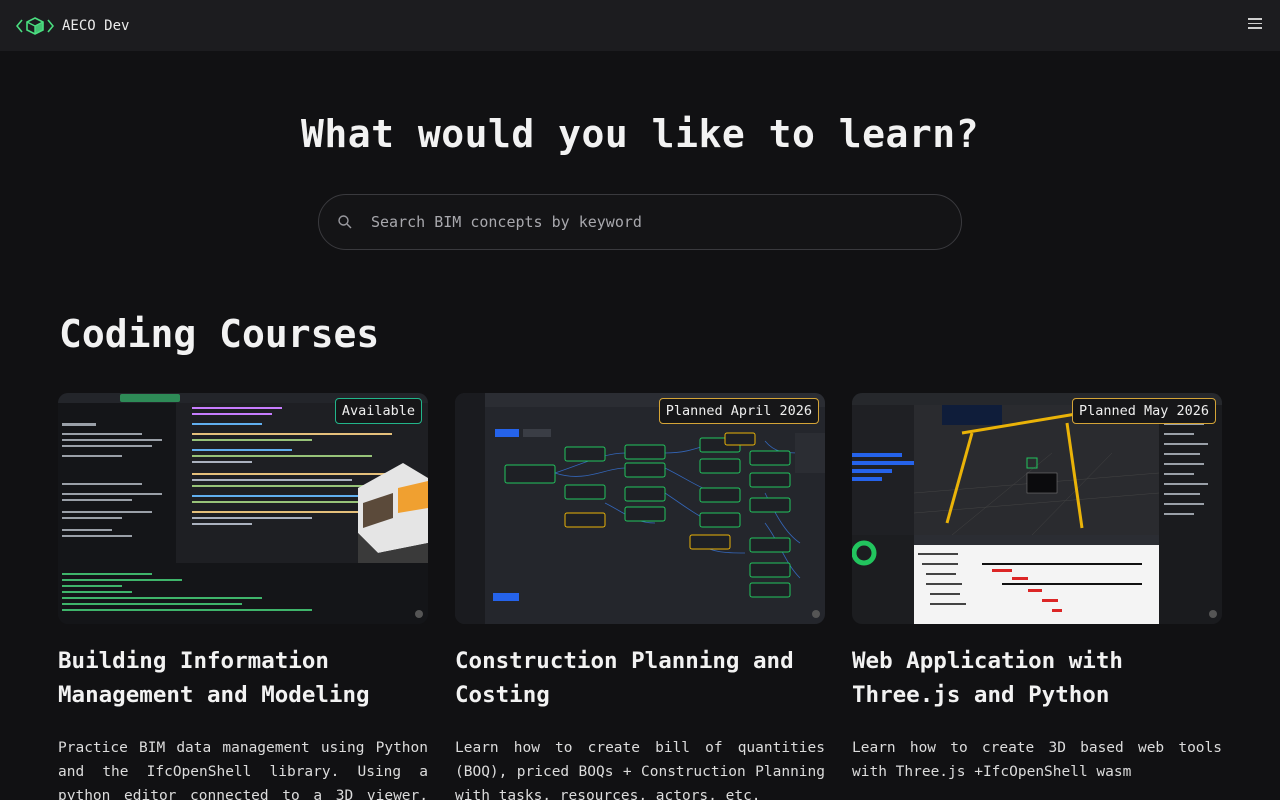 Image resolution: width=1280 pixels, height=800 pixels. What do you see at coordinates (96, 25) in the screenshot?
I see `brand-name: AECO Dev` at bounding box center [96, 25].